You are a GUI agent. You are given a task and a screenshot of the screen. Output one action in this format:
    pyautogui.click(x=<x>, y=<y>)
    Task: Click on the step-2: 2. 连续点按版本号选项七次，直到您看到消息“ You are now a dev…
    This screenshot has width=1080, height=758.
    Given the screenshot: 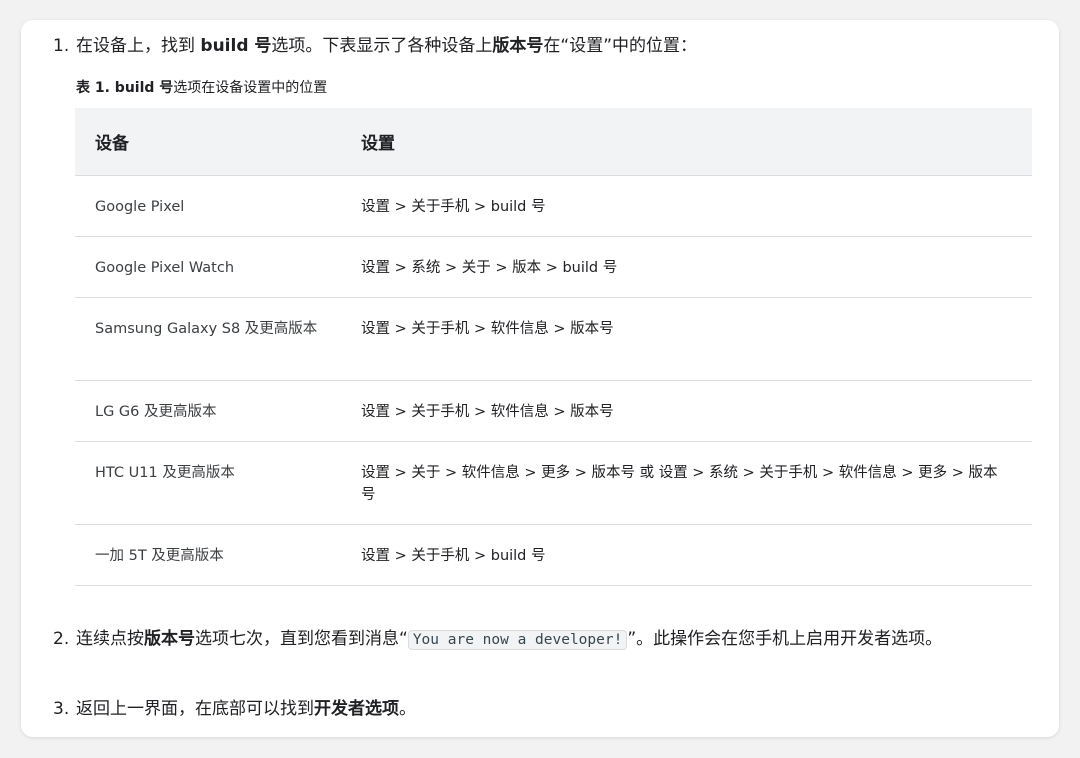 What is the action you would take?
    pyautogui.click(x=533, y=640)
    